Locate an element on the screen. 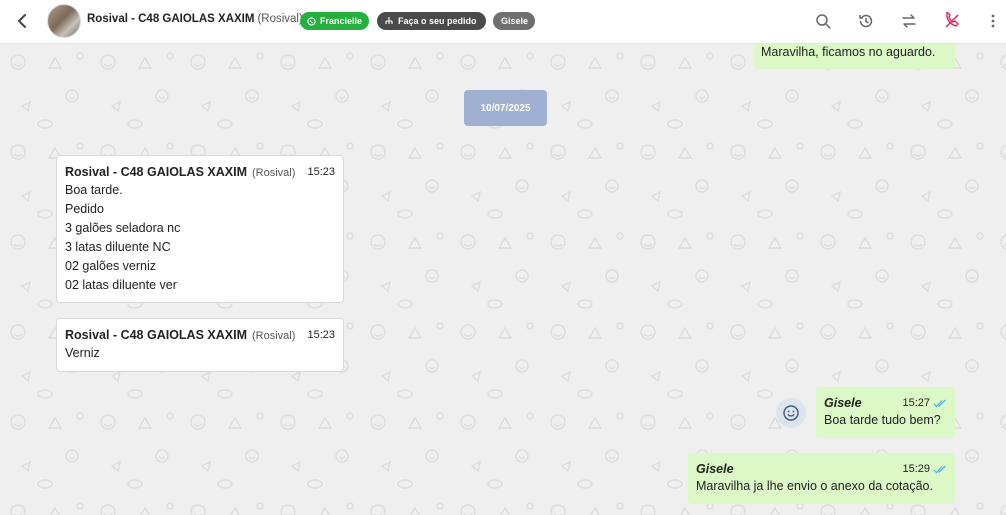  message-meta: 15:27 is located at coordinates (924, 403).